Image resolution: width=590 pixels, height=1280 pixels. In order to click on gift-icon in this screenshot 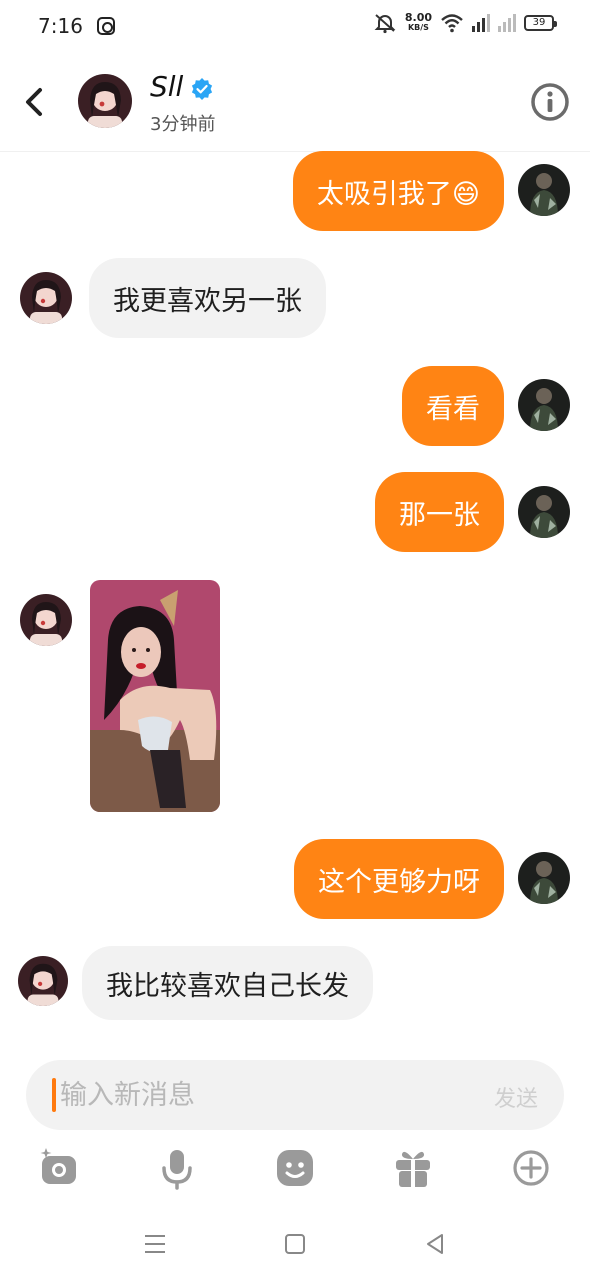, I will do `click(413, 1168)`.